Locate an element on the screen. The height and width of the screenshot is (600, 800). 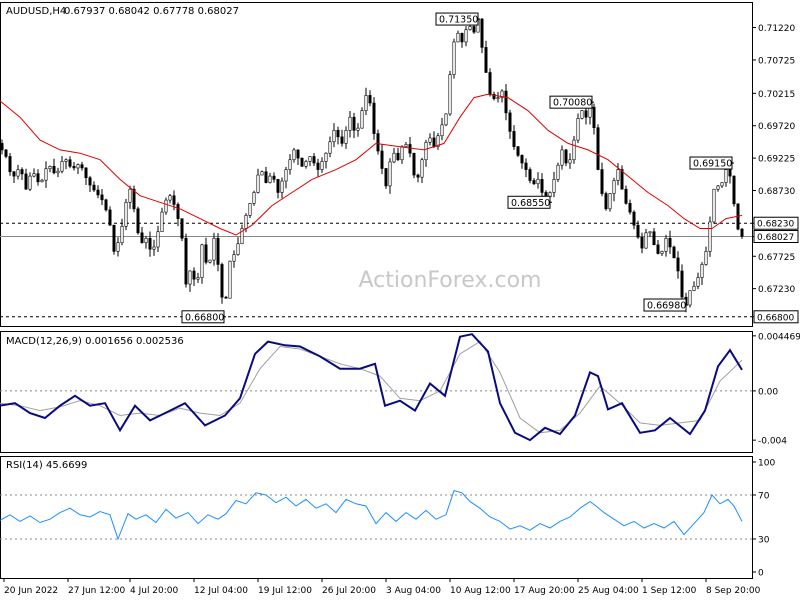
price-tick-label: 0.70215 is located at coordinates (776, 95).